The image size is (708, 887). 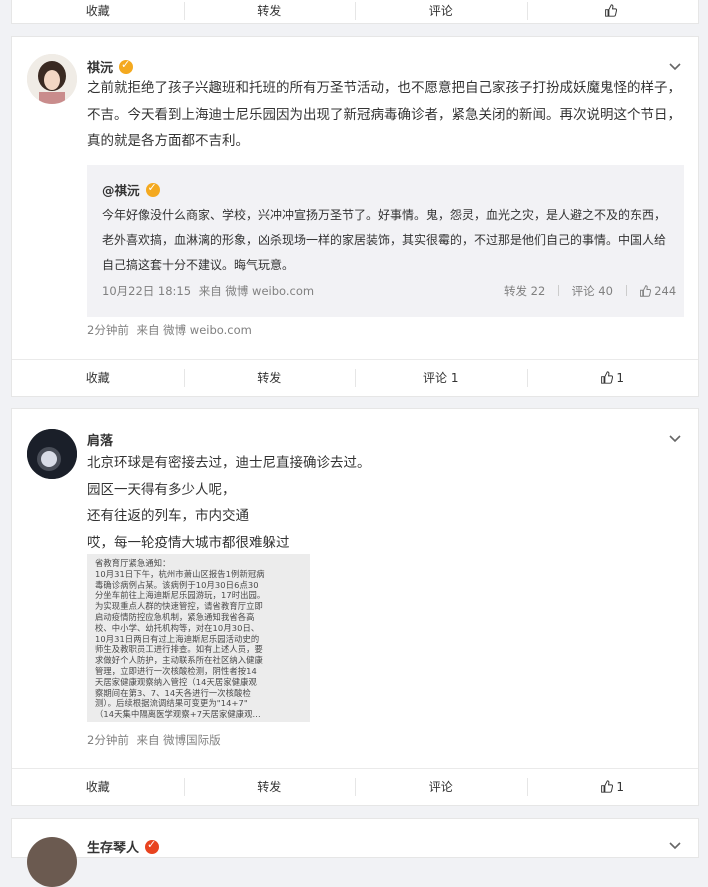 What do you see at coordinates (161, 489) in the screenshot?
I see `post-text-line: 园区一天得有多少人呢，` at bounding box center [161, 489].